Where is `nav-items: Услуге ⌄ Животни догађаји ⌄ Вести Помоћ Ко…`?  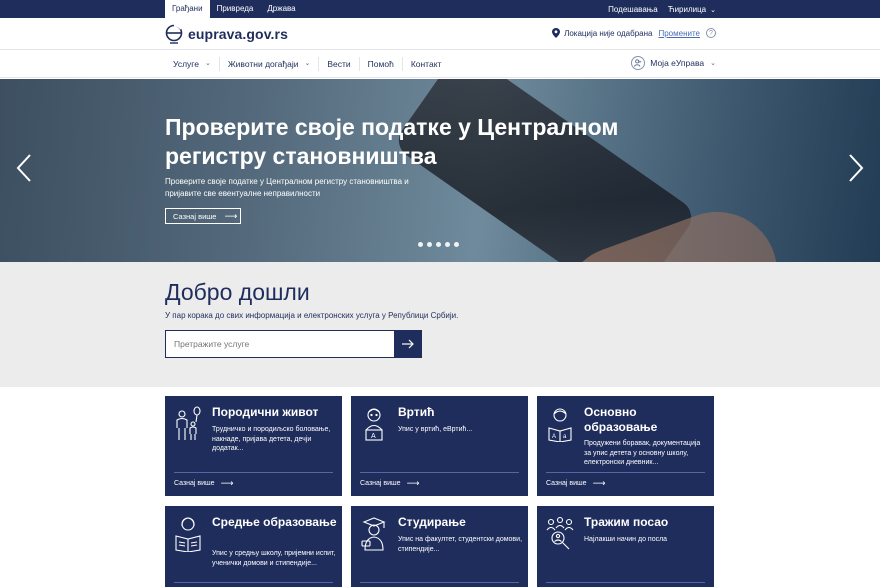 nav-items: Услуге ⌄ Животни догађаји ⌄ Вести Помоћ Ко… is located at coordinates (307, 64).